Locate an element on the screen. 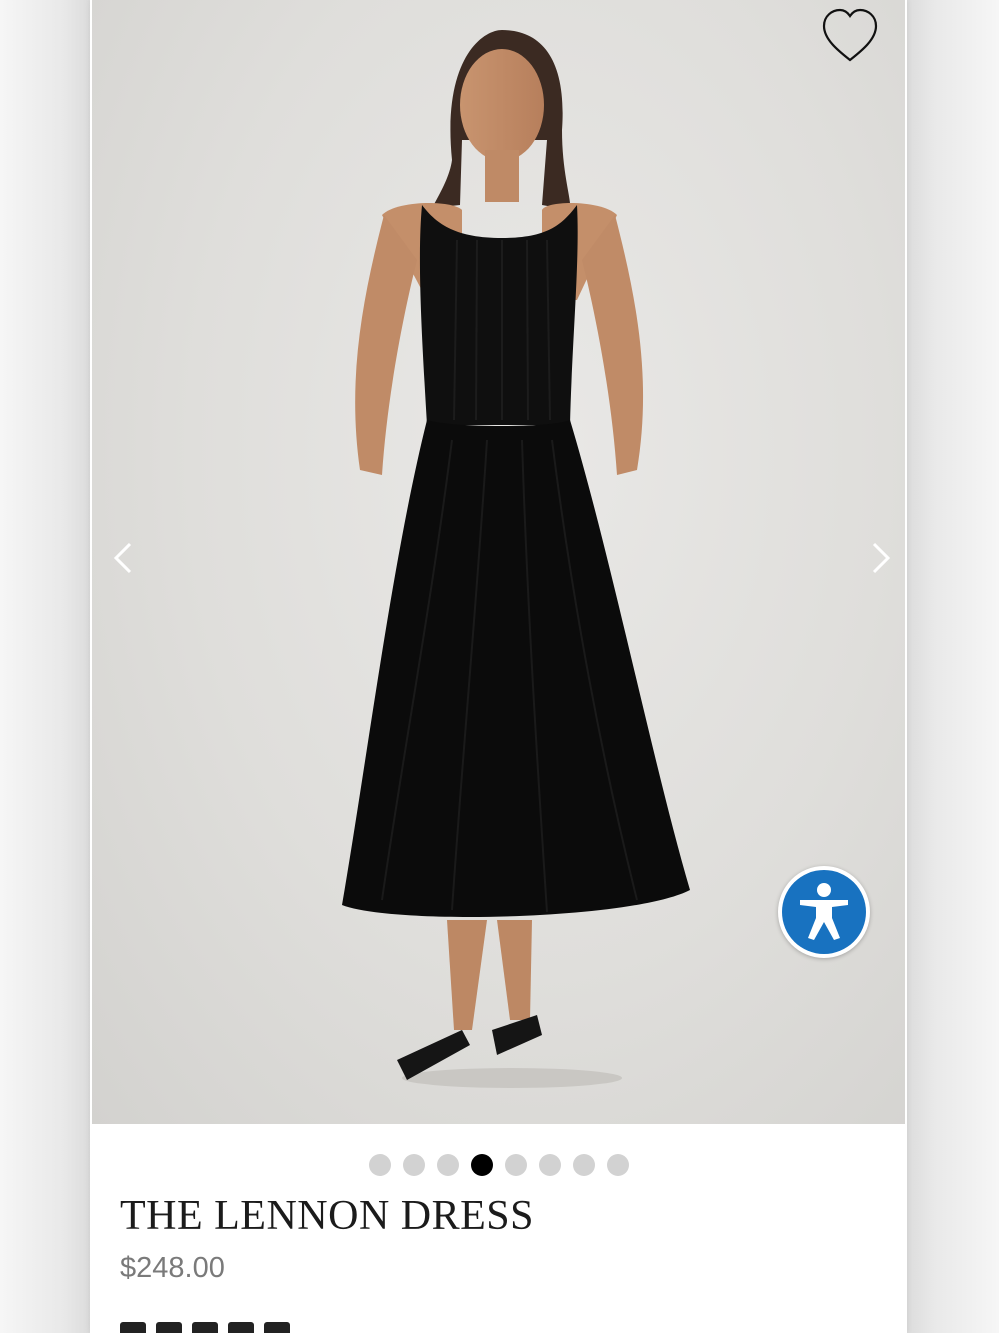  background-right is located at coordinates (953, 666).